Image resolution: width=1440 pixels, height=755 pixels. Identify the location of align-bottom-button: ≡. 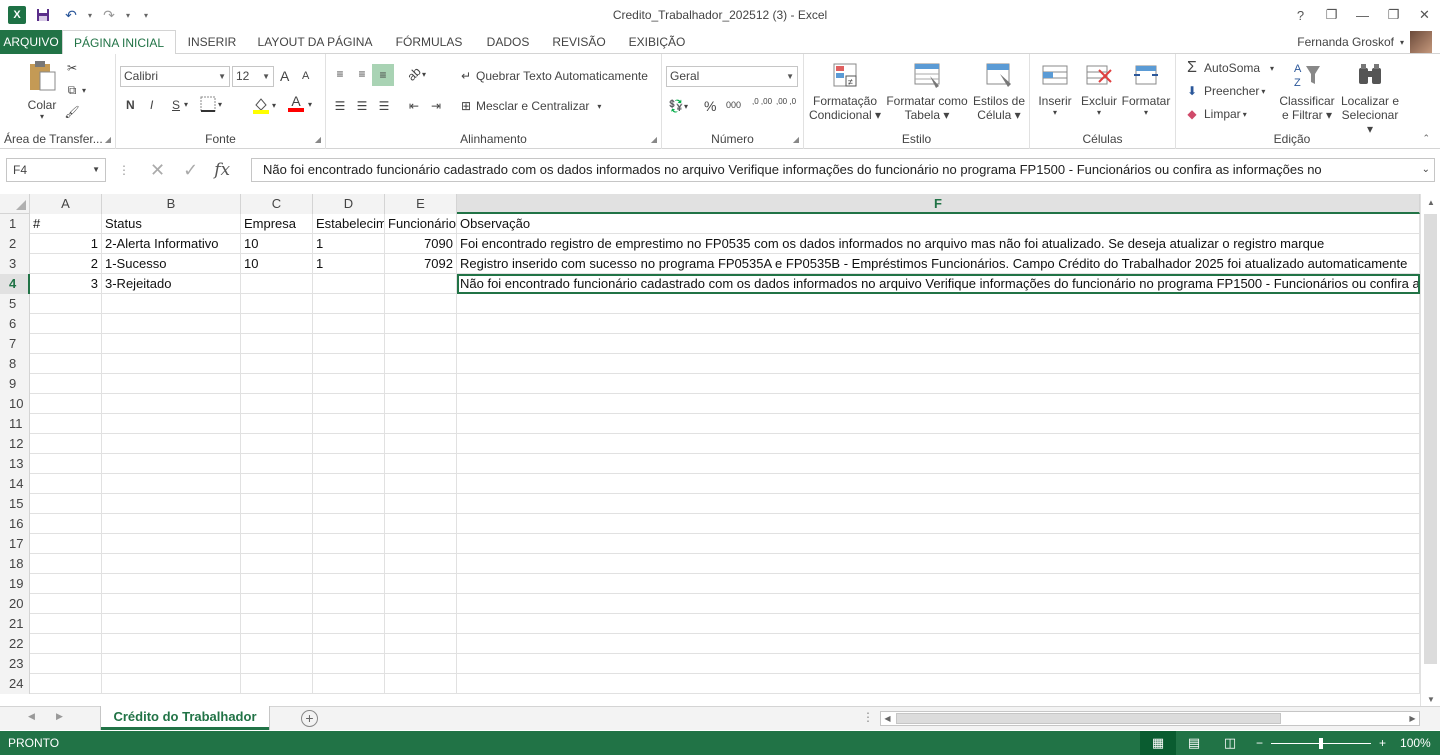
(383, 75).